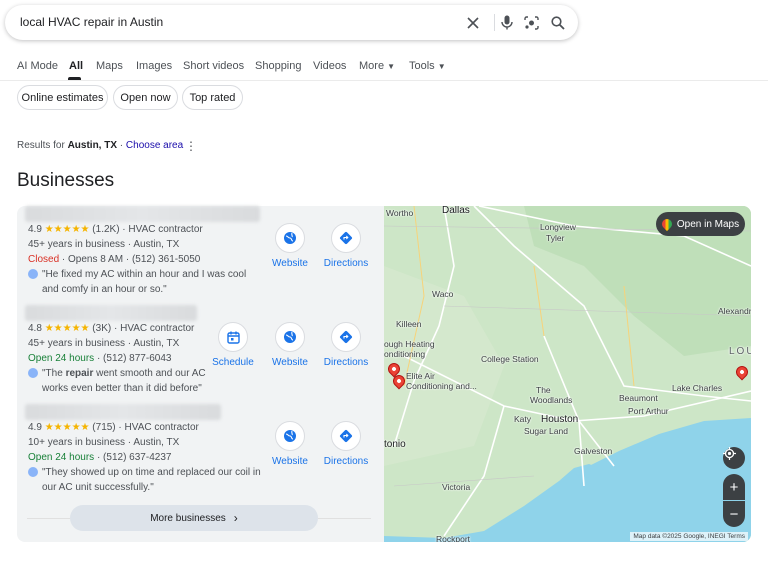 The image size is (768, 562). Describe the element at coordinates (62, 97) in the screenshot. I see `chip-online-estimates: Online estimates` at that location.